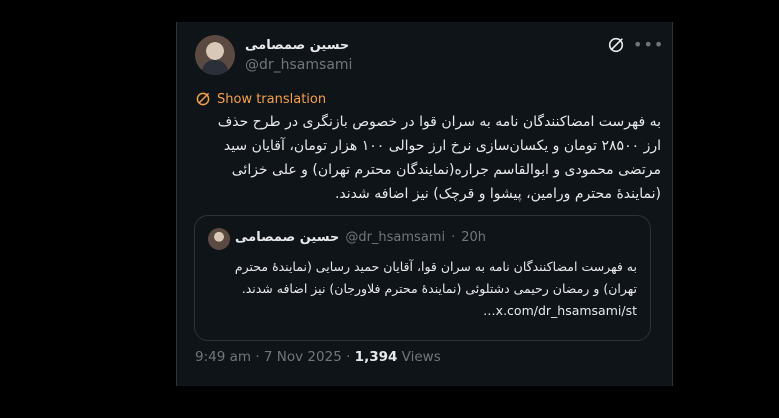 This screenshot has width=779, height=418. I want to click on quoted-author-handle: @dr_hsamsami, so click(395, 237).